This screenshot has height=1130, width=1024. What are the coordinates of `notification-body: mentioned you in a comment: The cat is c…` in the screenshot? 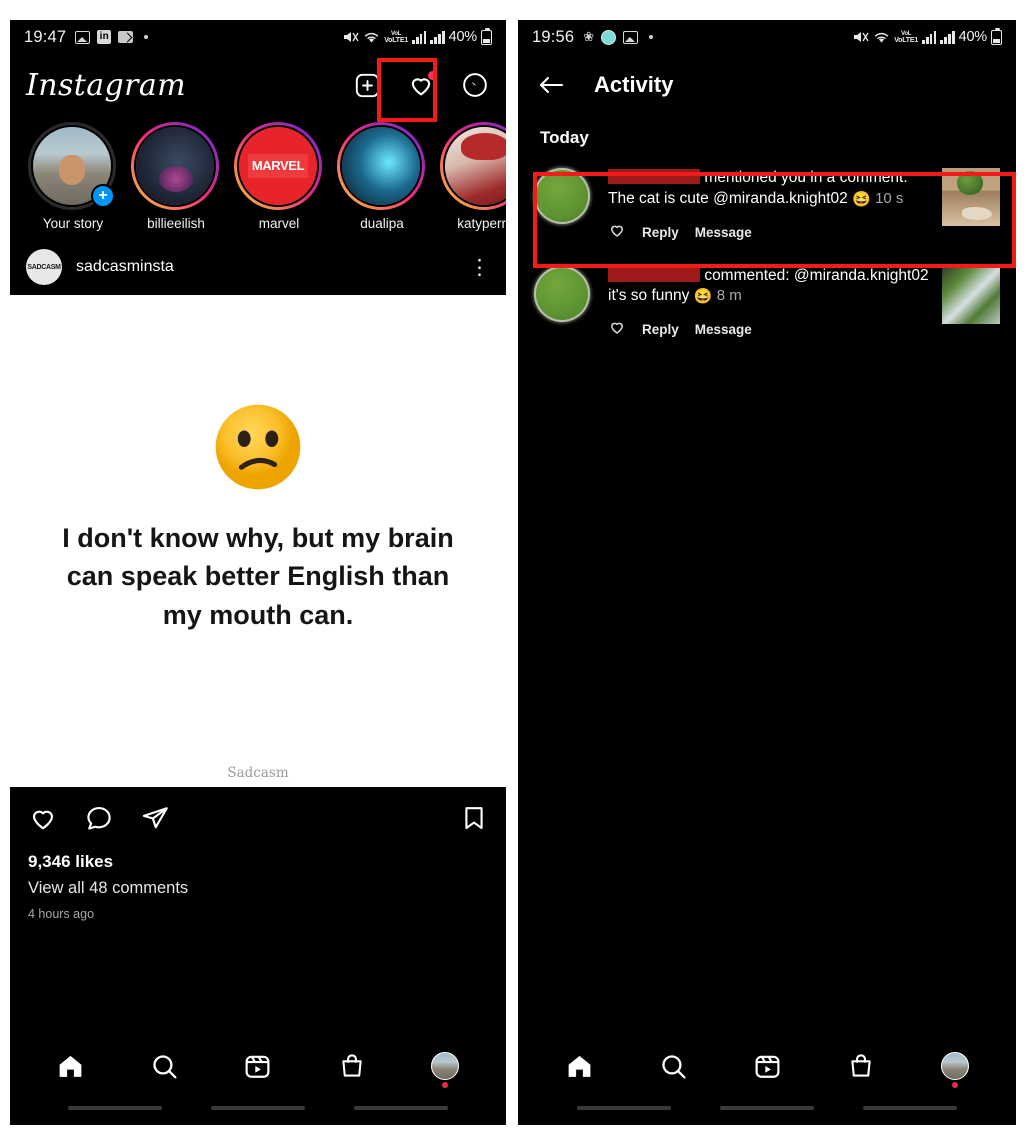 It's located at (766, 206).